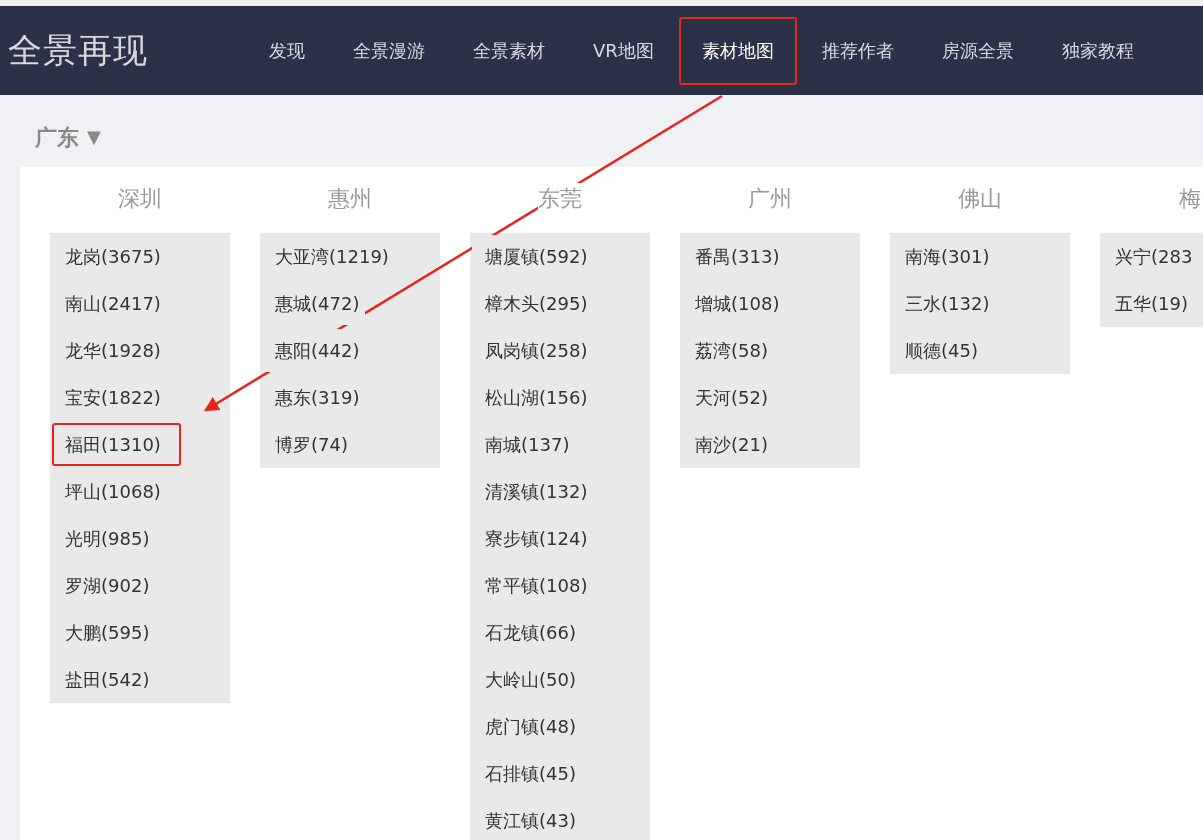  What do you see at coordinates (623, 50) in the screenshot?
I see `nav-link: VR地图` at bounding box center [623, 50].